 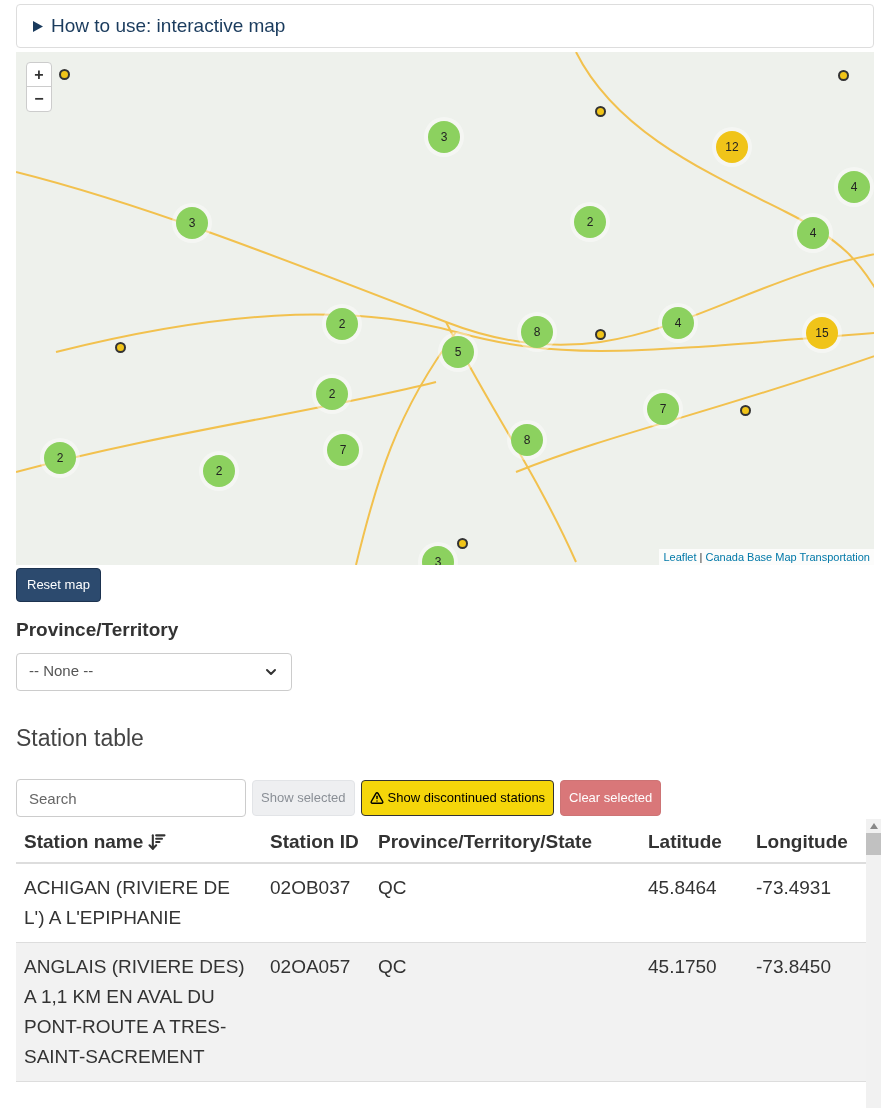 What do you see at coordinates (458, 352) in the screenshot?
I see `cluster-marker: 5` at bounding box center [458, 352].